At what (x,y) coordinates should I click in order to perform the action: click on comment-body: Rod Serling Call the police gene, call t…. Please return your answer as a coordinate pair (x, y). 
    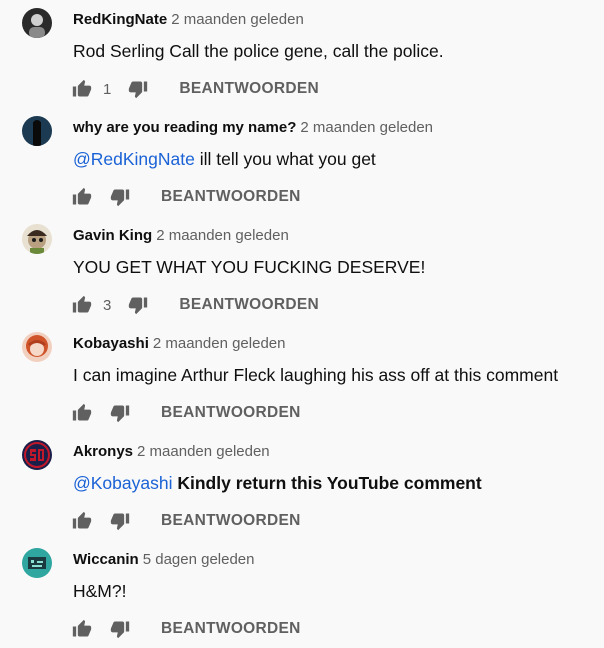
    Looking at the image, I should click on (258, 51).